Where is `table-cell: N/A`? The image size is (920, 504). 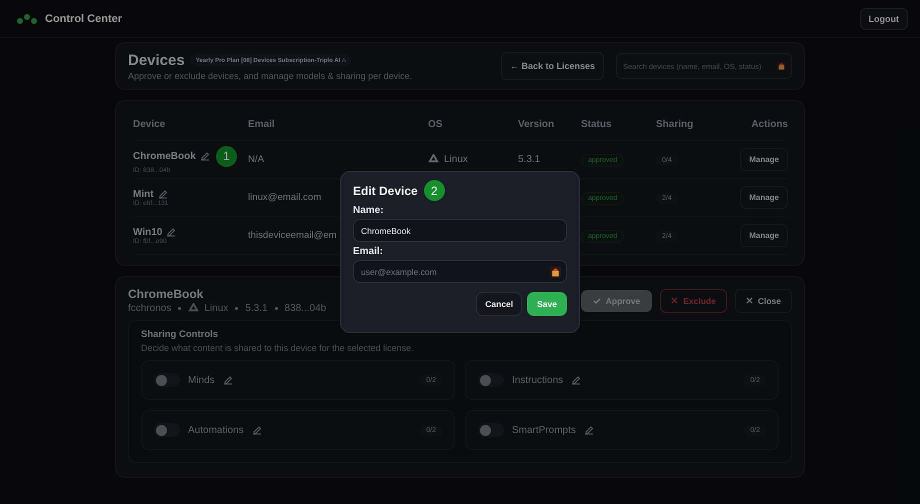
table-cell: N/A is located at coordinates (256, 159).